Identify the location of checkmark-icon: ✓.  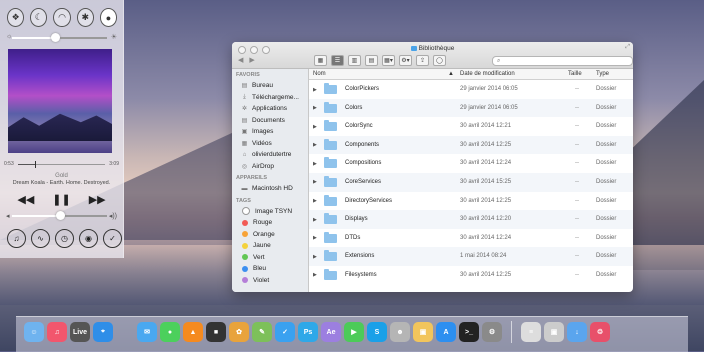
(112, 238).